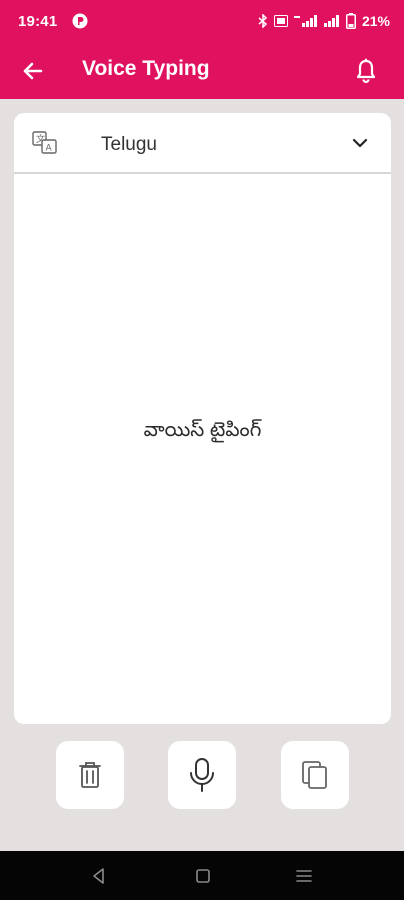 The width and height of the screenshot is (404, 900). What do you see at coordinates (202, 143) in the screenshot?
I see `language-selector: 文 A Telugu` at bounding box center [202, 143].